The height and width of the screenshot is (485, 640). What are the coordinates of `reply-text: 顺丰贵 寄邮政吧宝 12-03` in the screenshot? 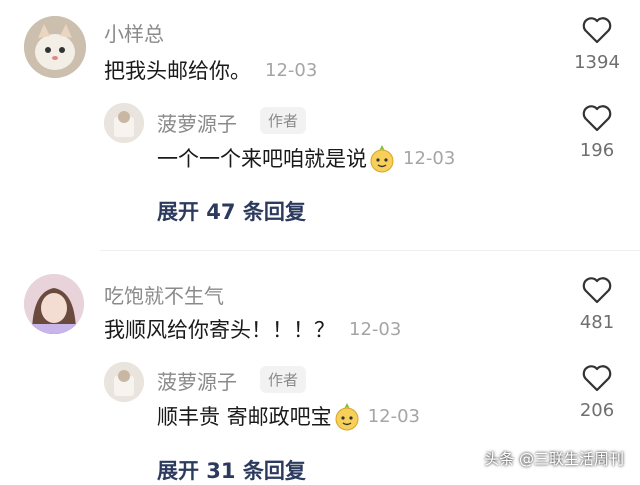 It's located at (288, 416).